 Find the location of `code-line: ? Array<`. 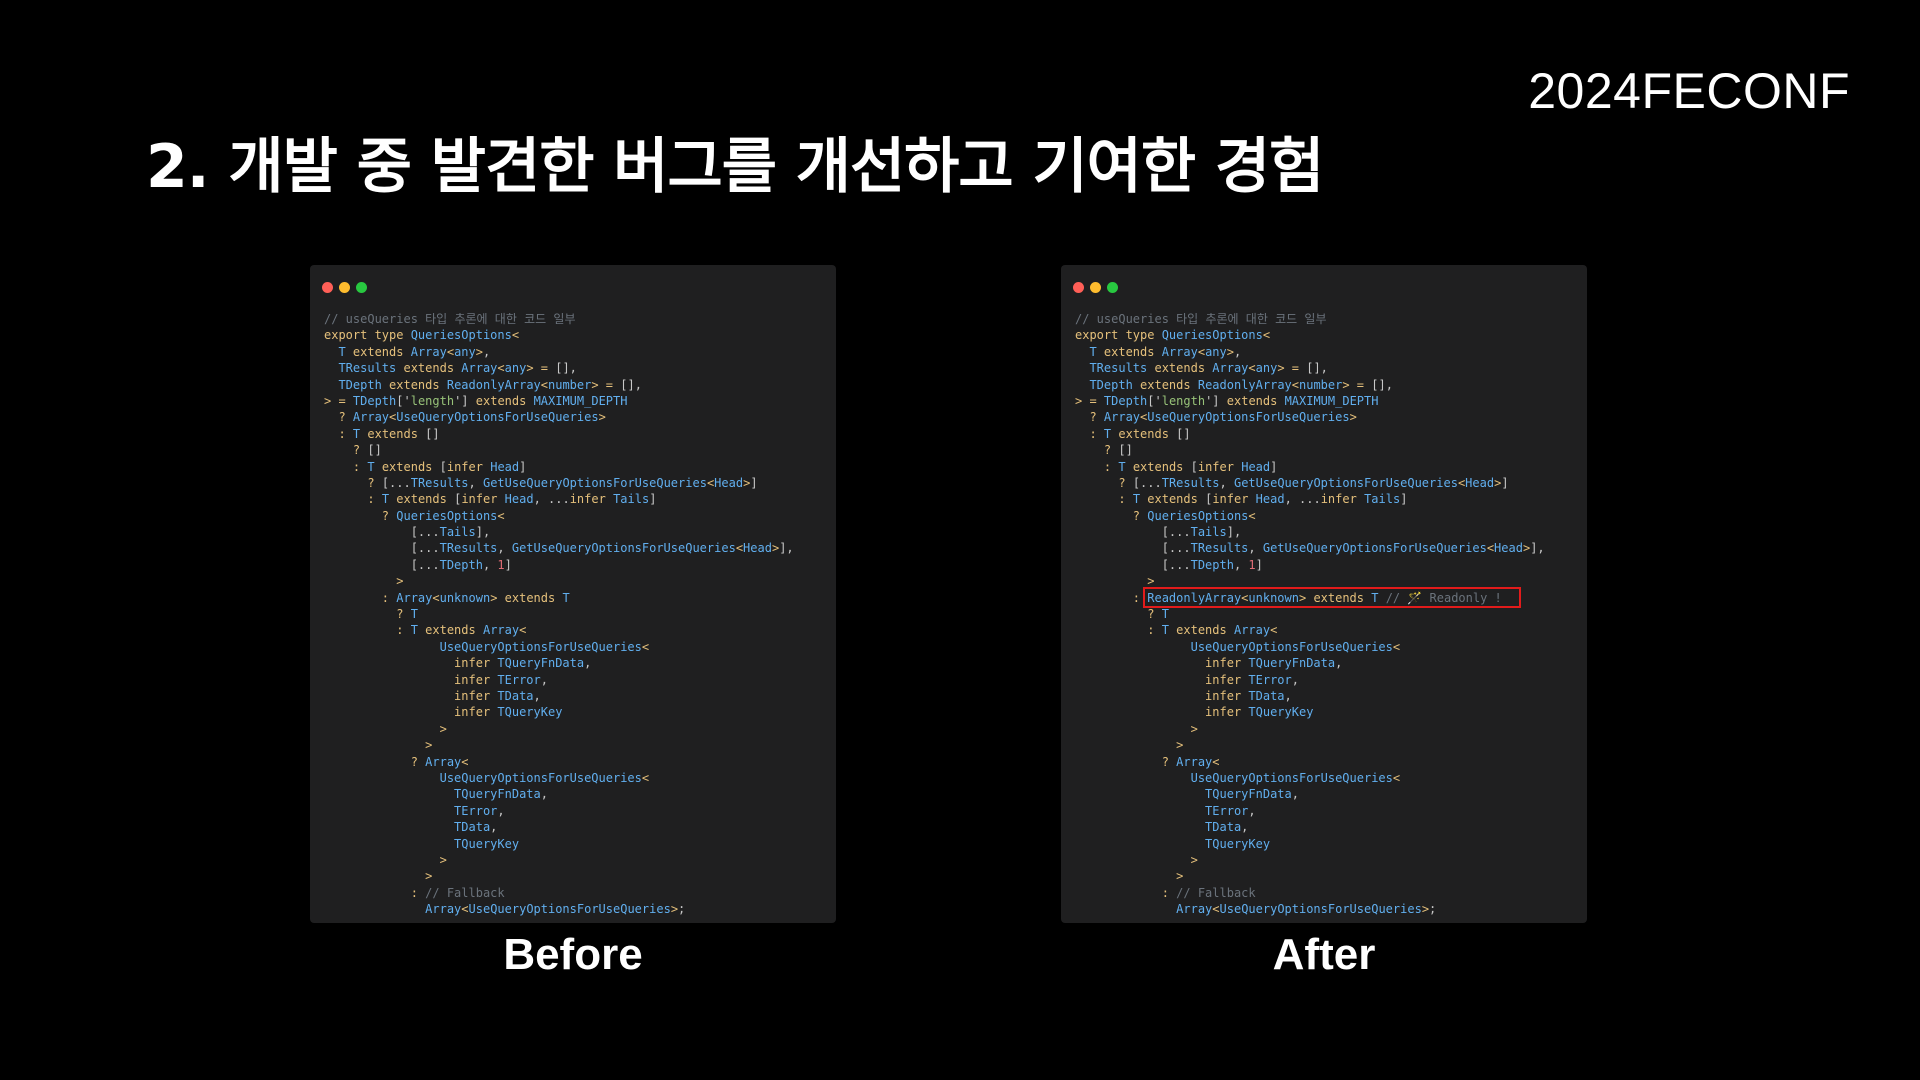

code-line: ? Array< is located at coordinates (1329, 762).